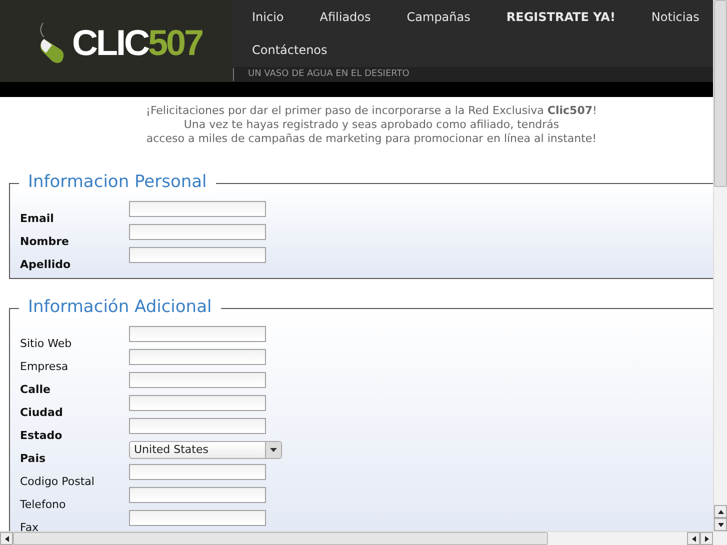 The height and width of the screenshot is (545, 727). Describe the element at coordinates (290, 49) in the screenshot. I see `nav-link: Contáctenos` at that location.